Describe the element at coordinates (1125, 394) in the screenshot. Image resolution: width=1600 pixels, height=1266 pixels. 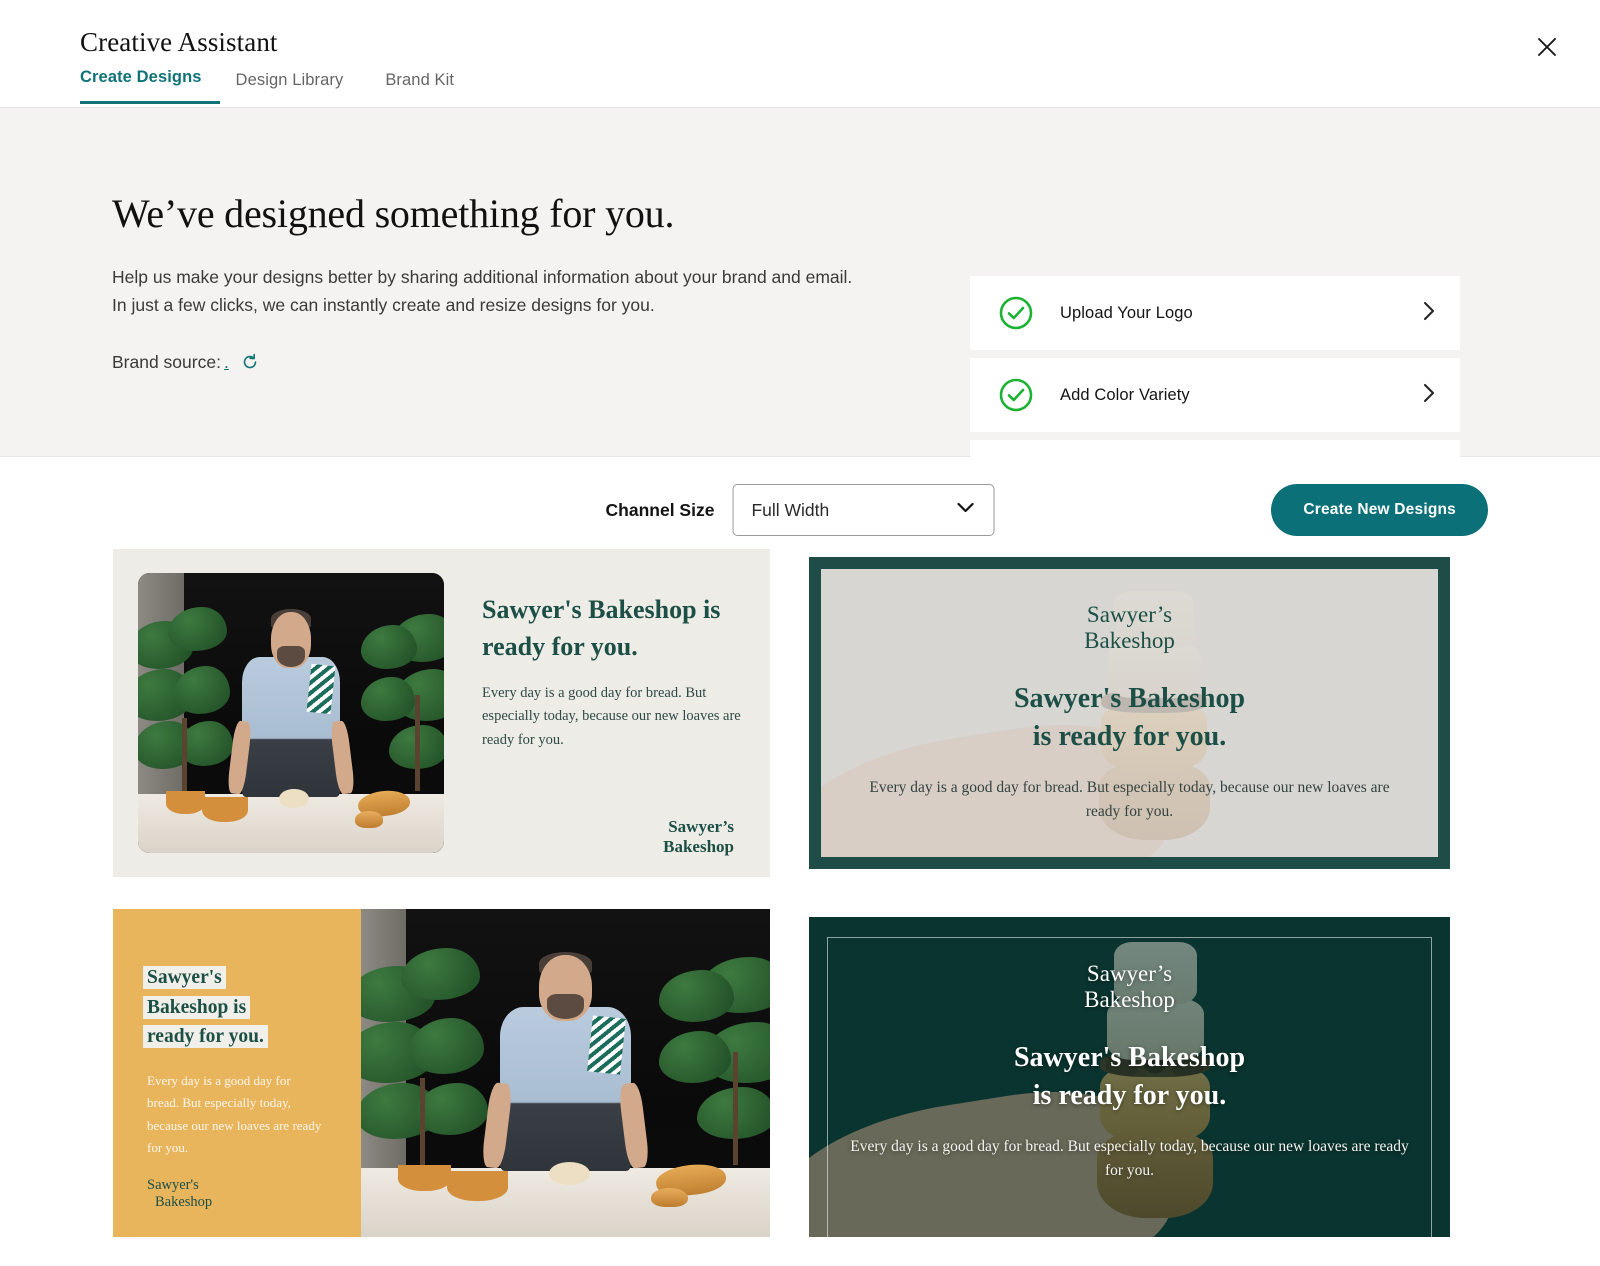
I see `checklist-item-label: Add Color Variety` at that location.